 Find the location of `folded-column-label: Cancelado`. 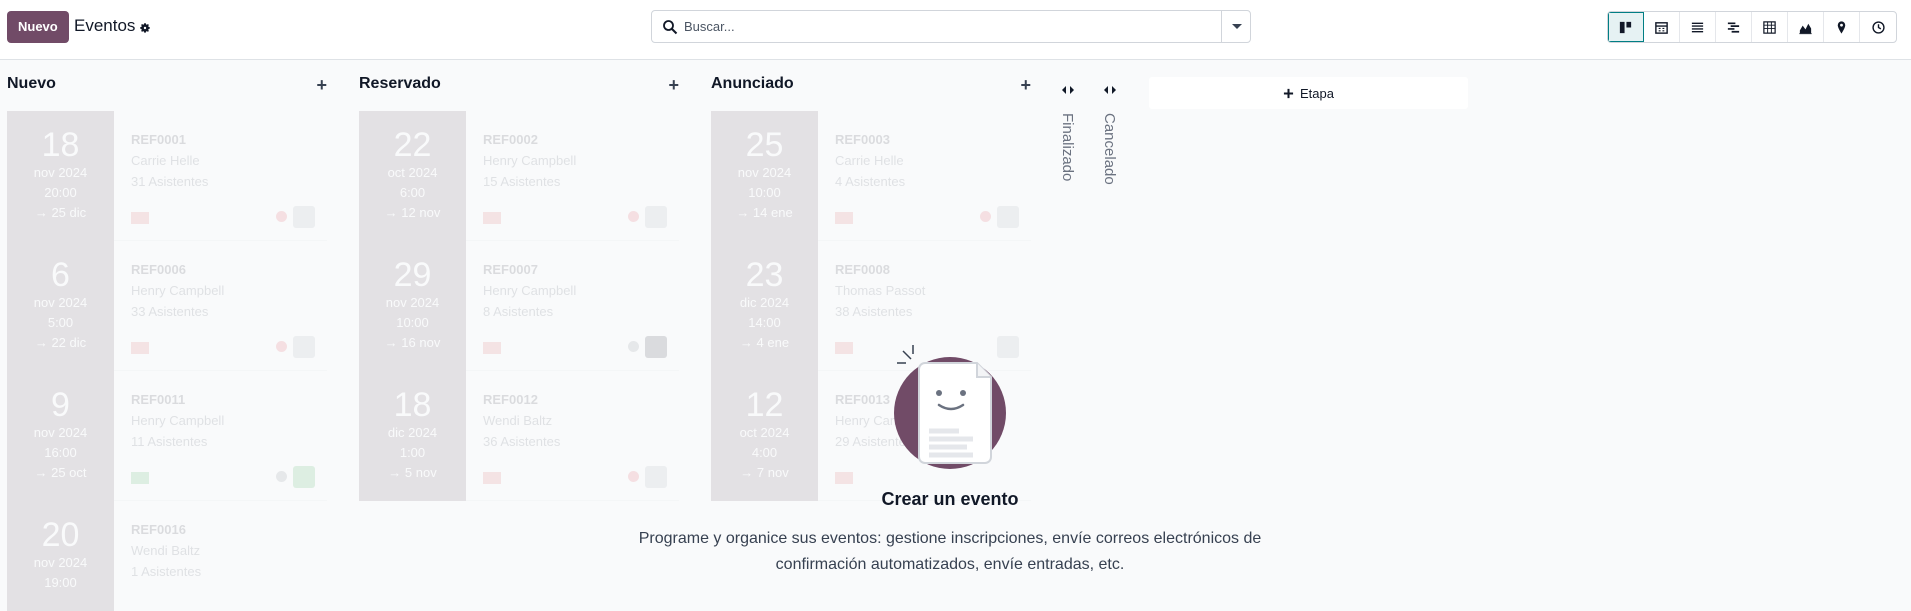

folded-column-label: Cancelado is located at coordinates (1109, 149).